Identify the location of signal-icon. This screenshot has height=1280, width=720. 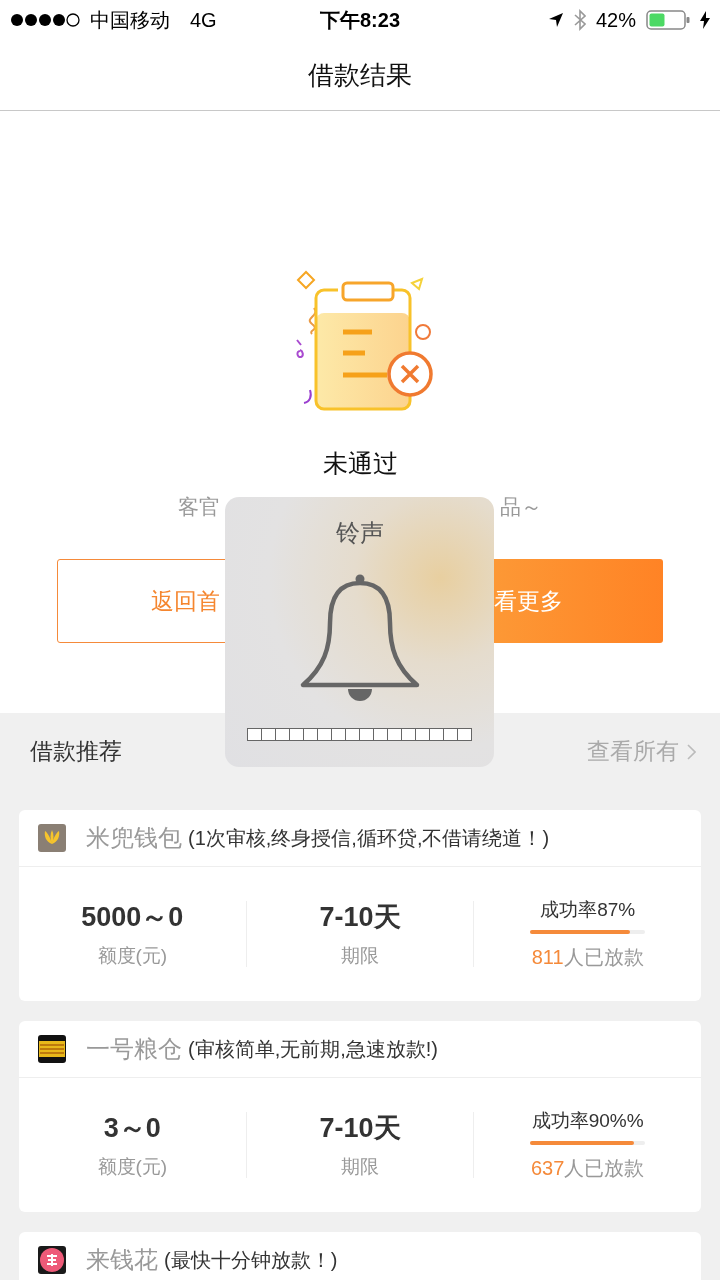
(46, 20).